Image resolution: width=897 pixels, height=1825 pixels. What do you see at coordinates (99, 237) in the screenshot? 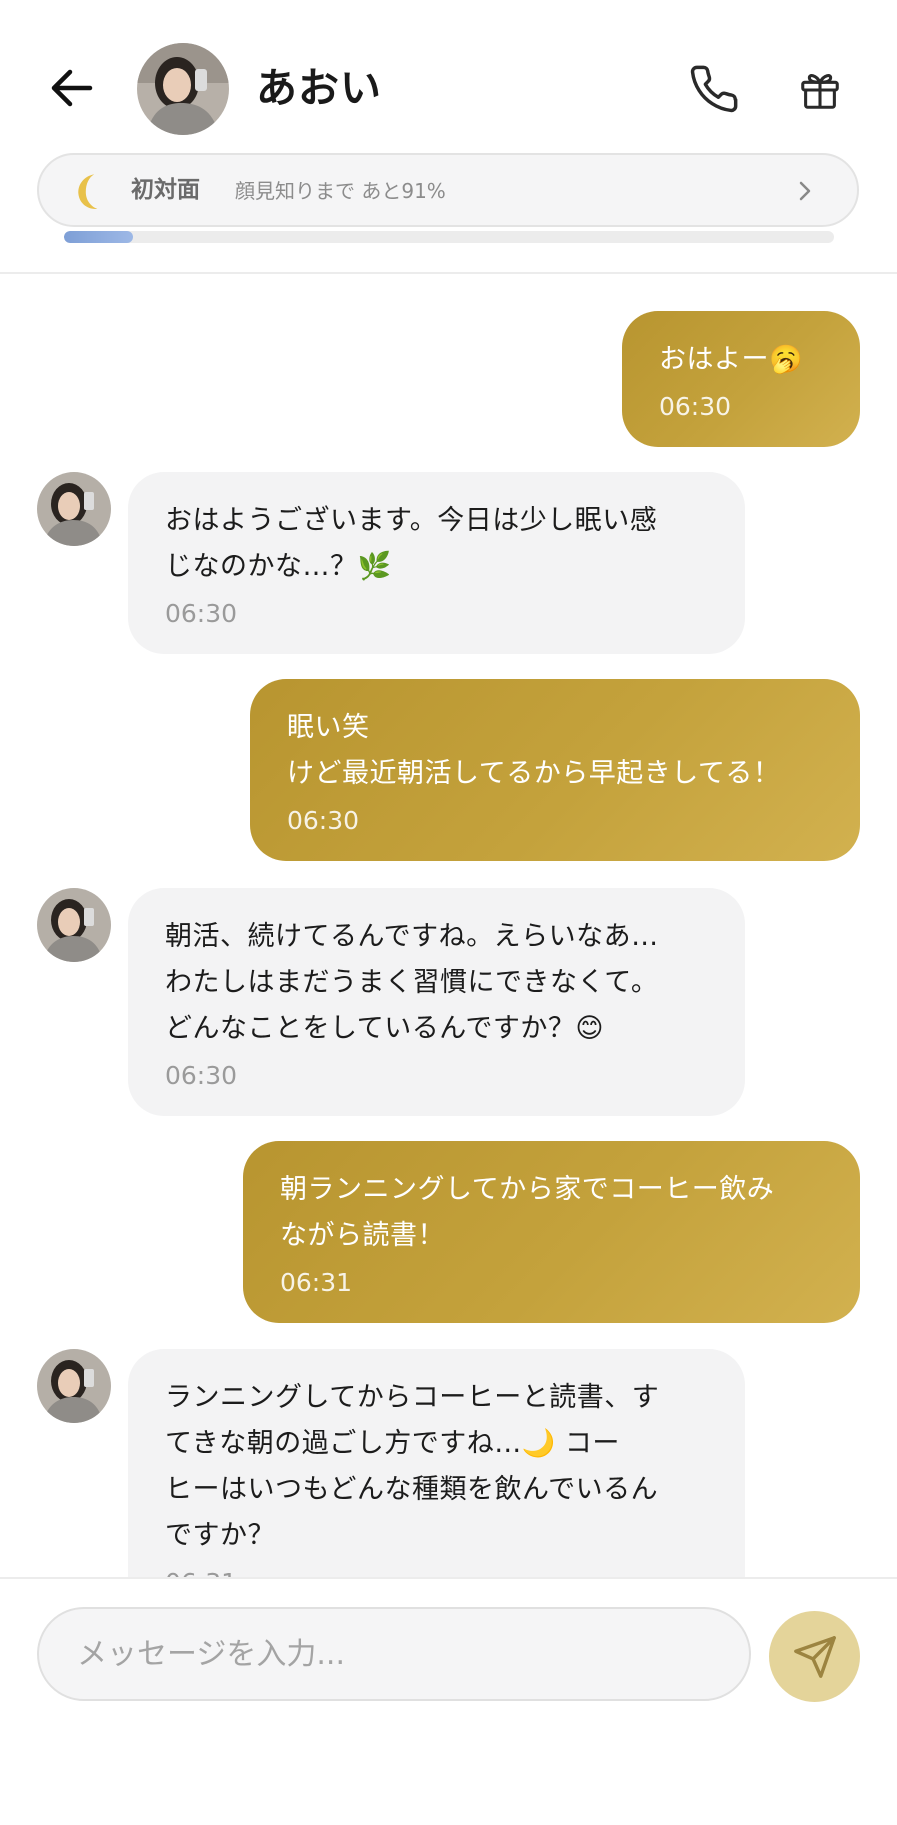
I see `relationship-progress-fill` at bounding box center [99, 237].